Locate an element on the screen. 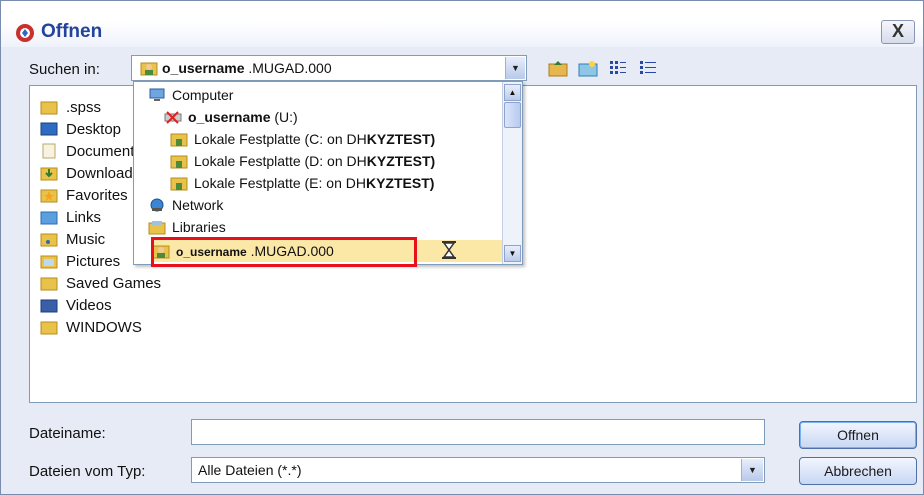 This screenshot has width=924, height=495. pictures-icon is located at coordinates (49, 262).